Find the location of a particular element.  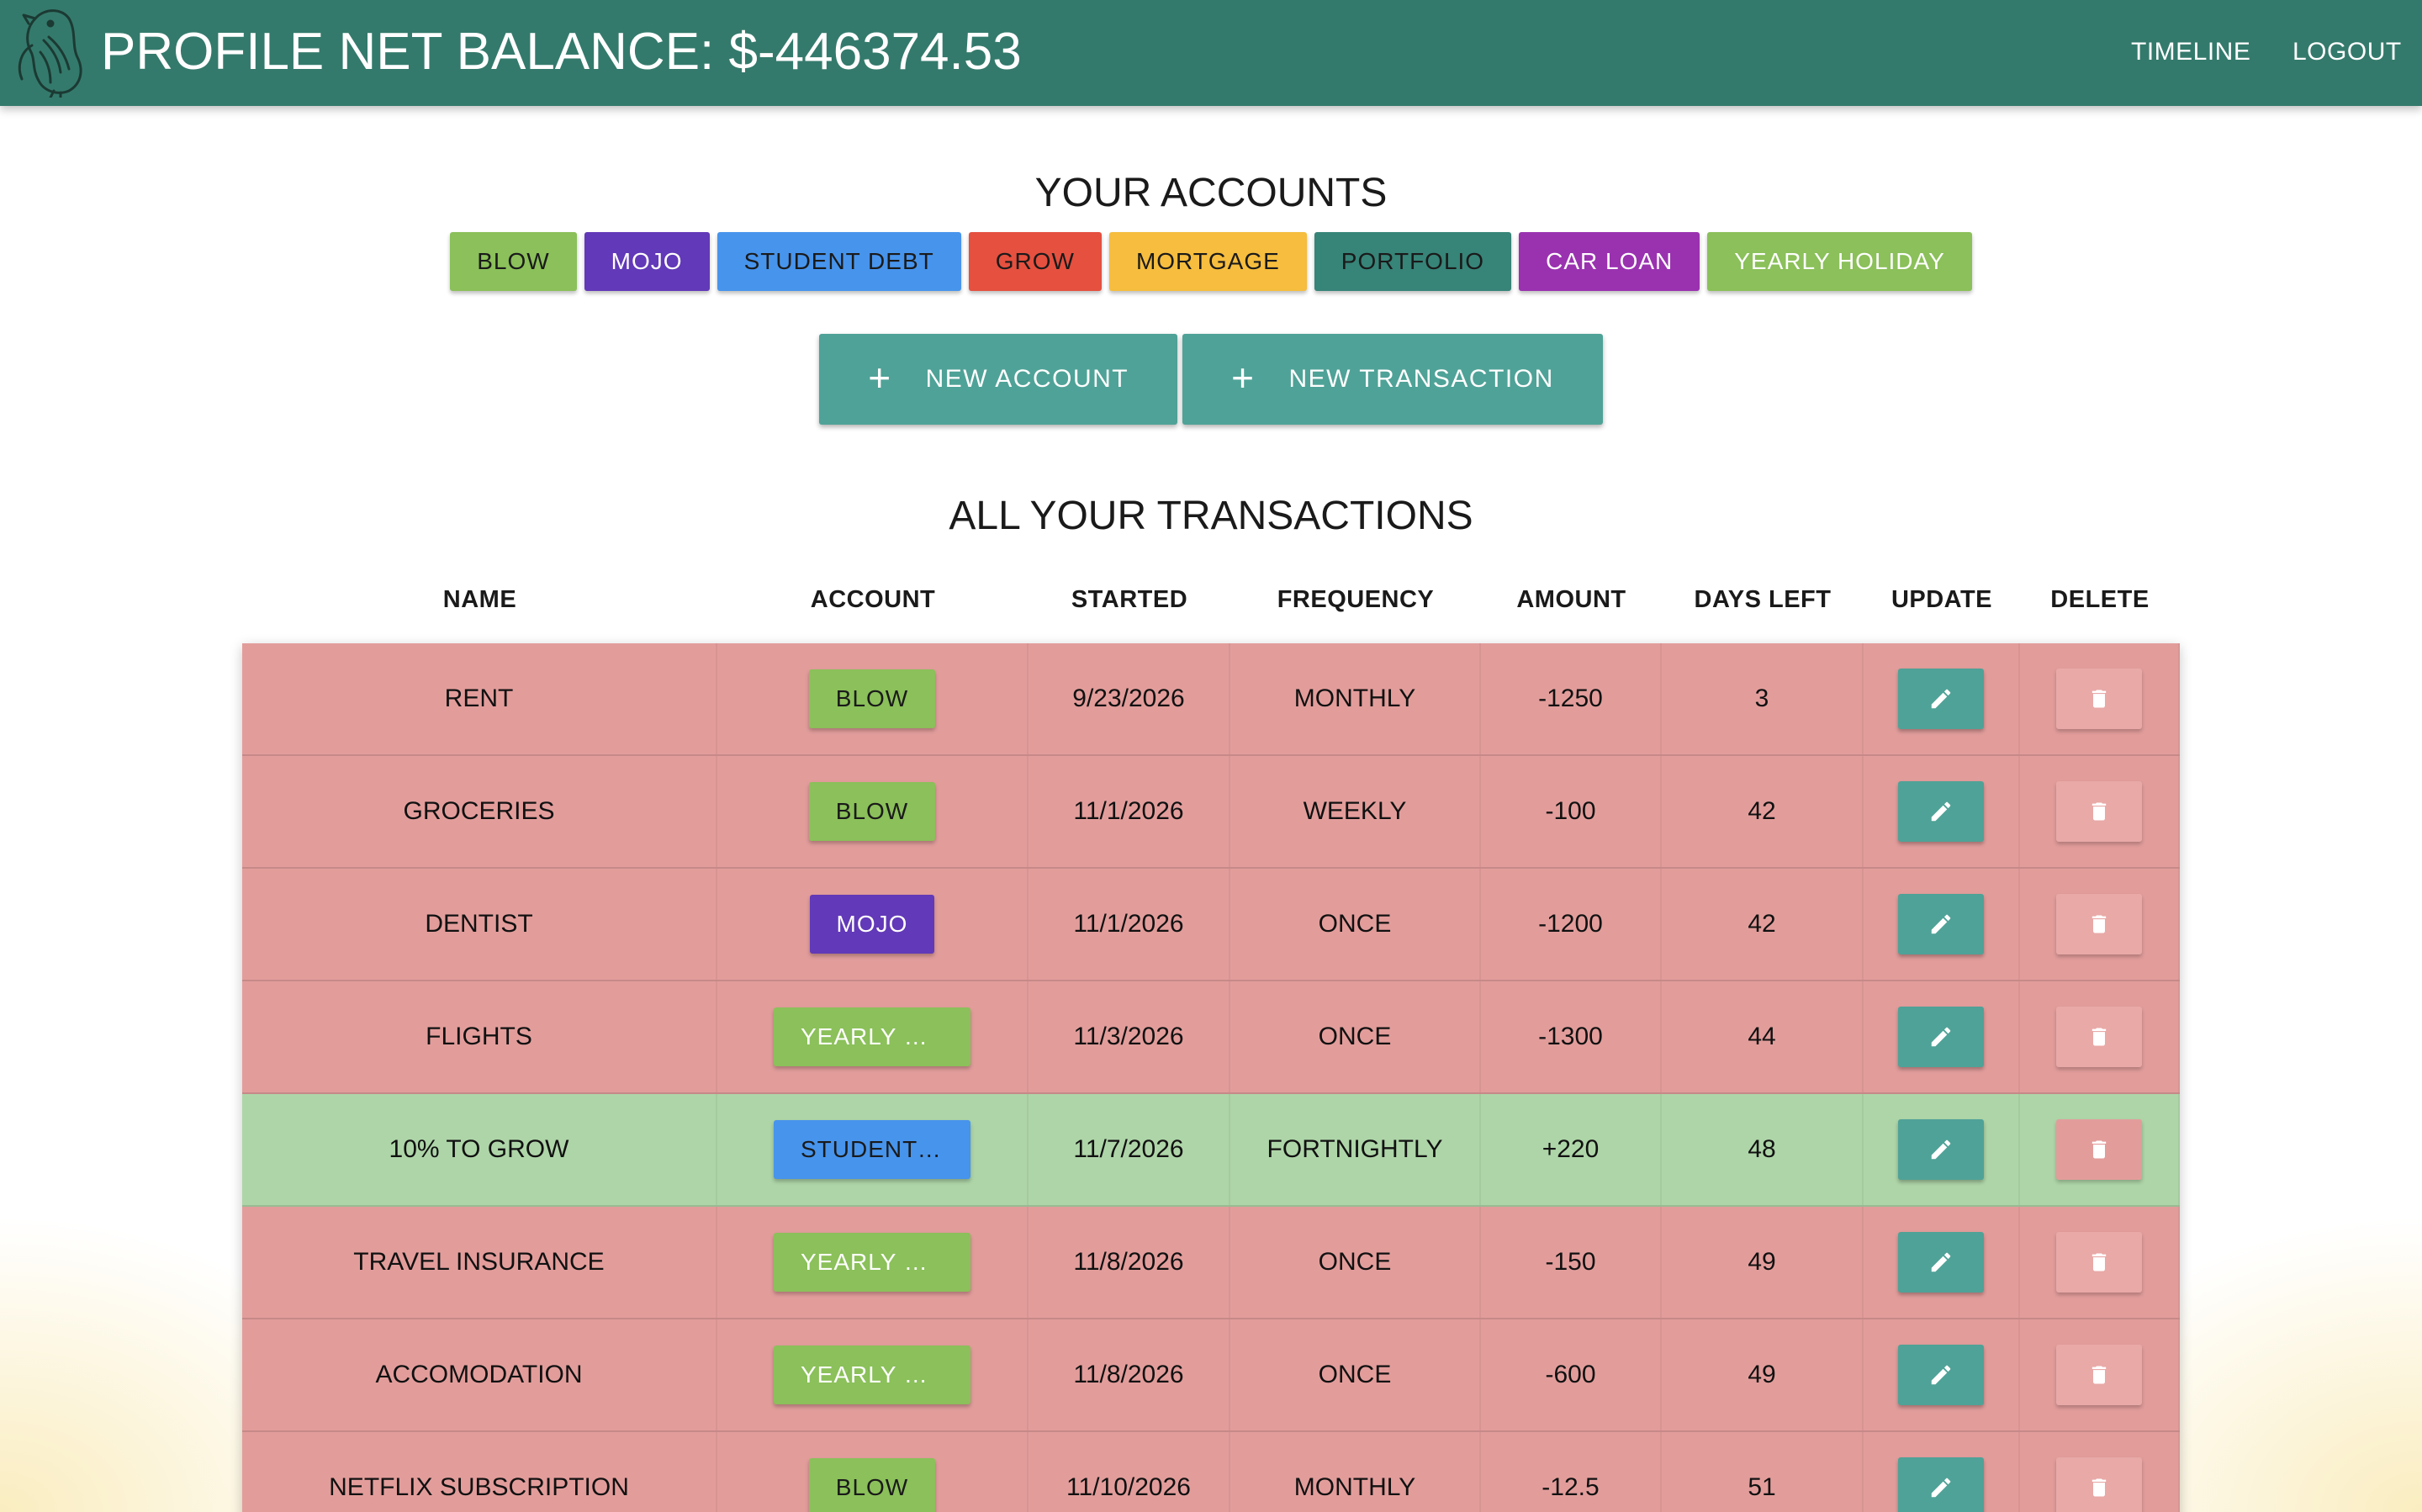

cell-name: FLIGHTS is located at coordinates (479, 1036).